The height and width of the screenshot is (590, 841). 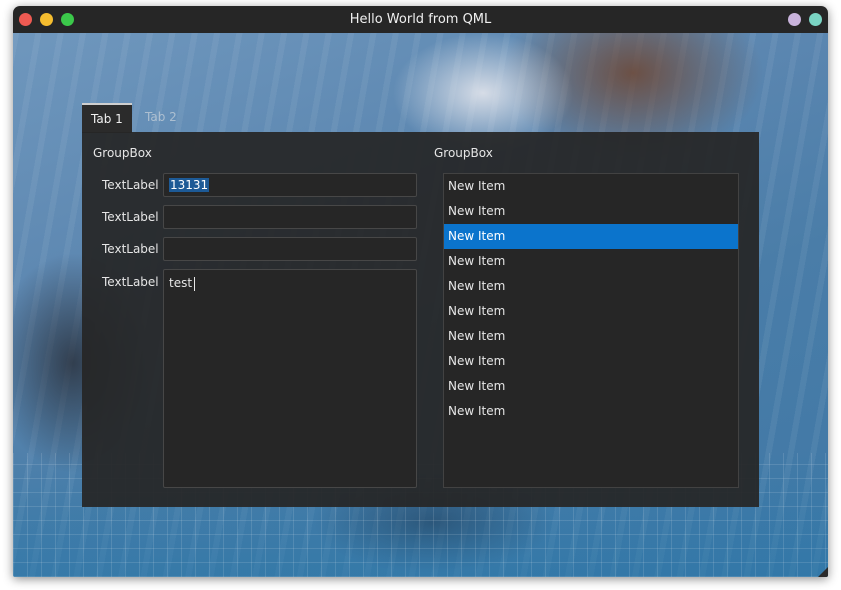 I want to click on text-field-1-value: 13131, so click(x=189, y=185).